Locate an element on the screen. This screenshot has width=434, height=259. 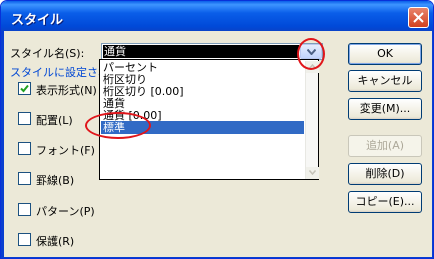
delete-button: 削除(D) is located at coordinates (385, 174).